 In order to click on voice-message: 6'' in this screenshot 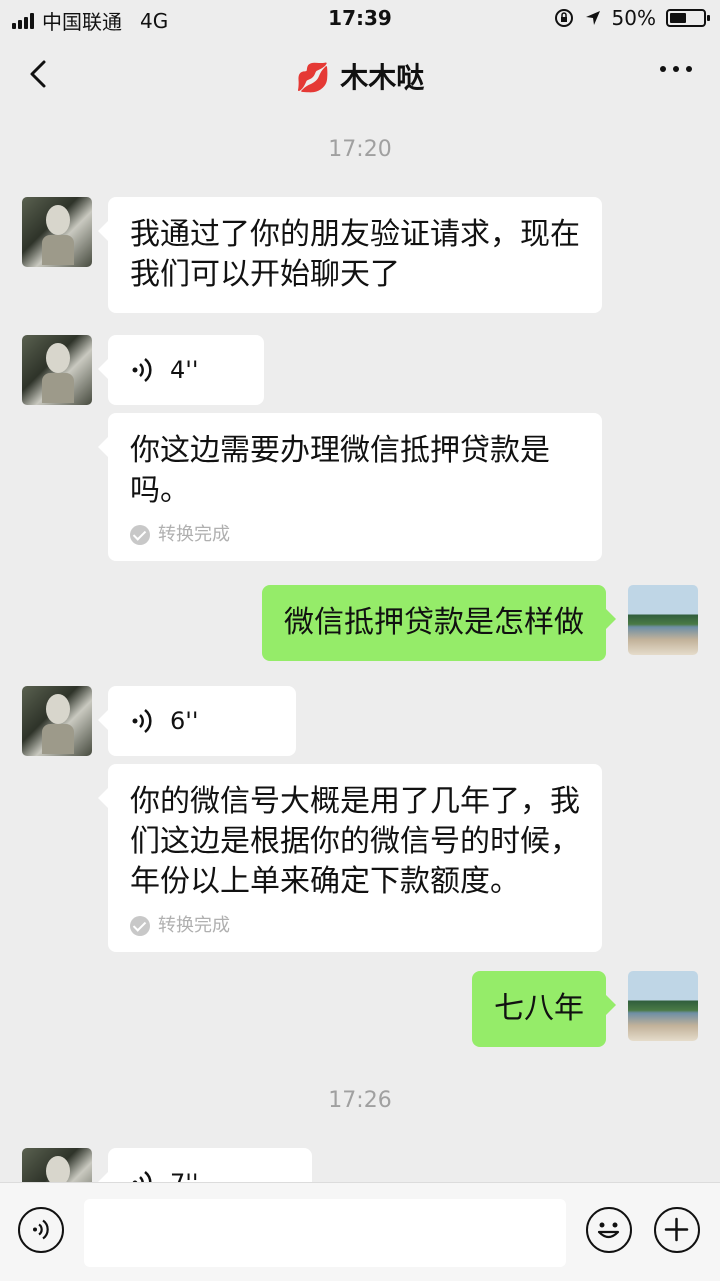, I will do `click(197, 721)`.